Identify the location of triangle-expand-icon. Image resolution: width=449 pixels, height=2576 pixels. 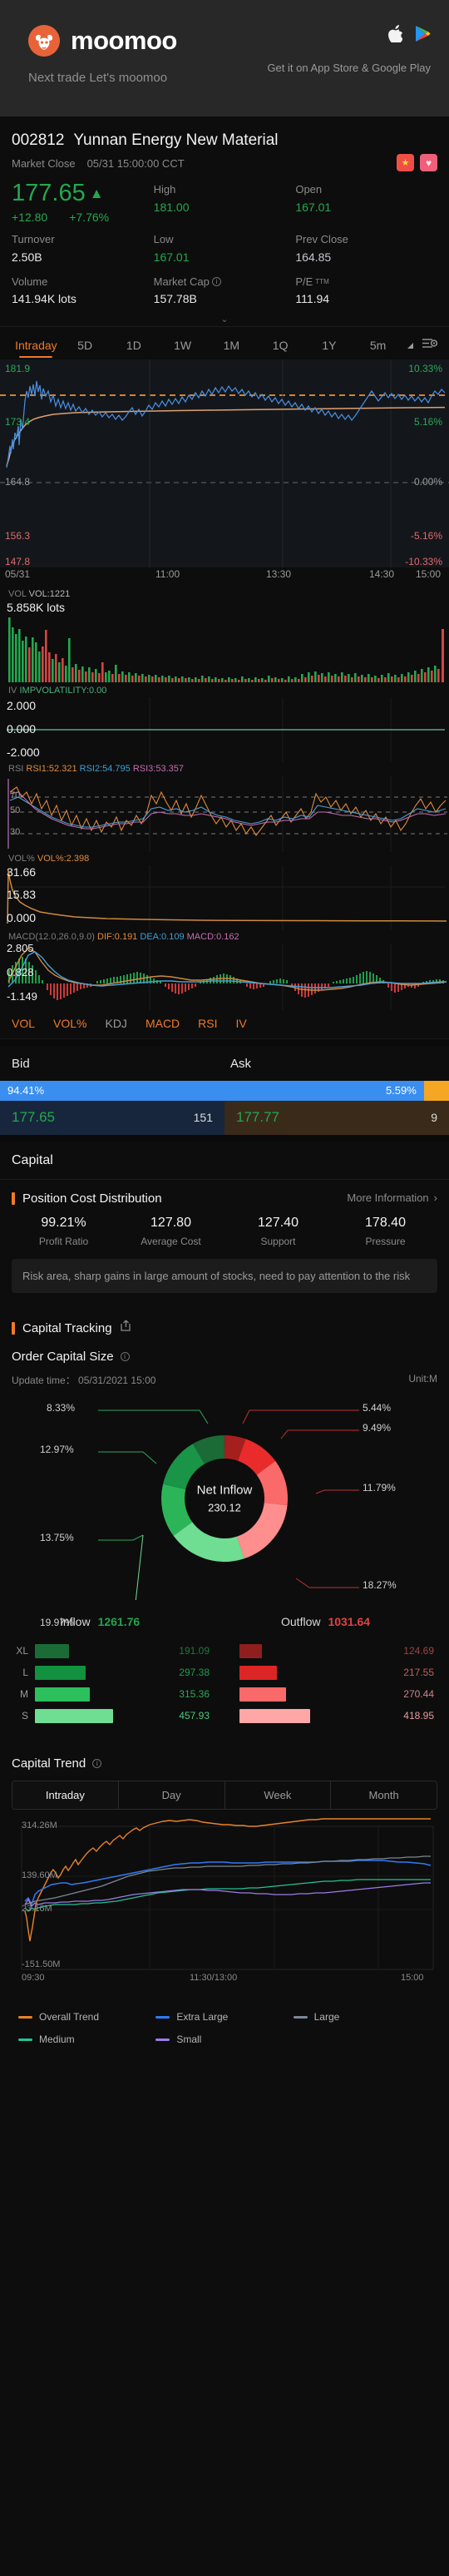
(410, 346).